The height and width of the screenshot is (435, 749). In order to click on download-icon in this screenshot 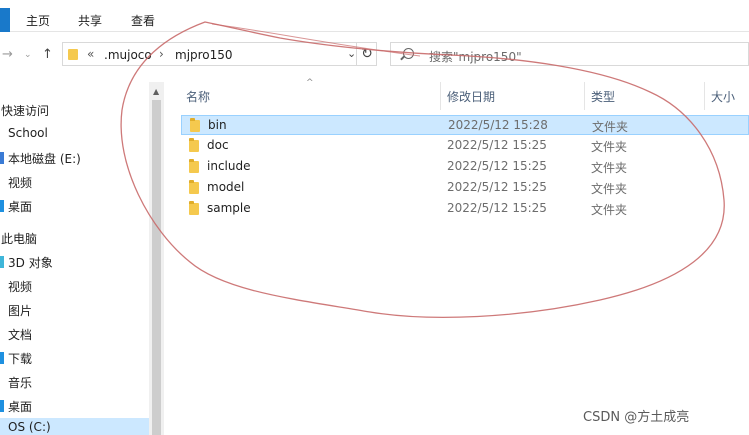, I will do `click(2, 358)`.